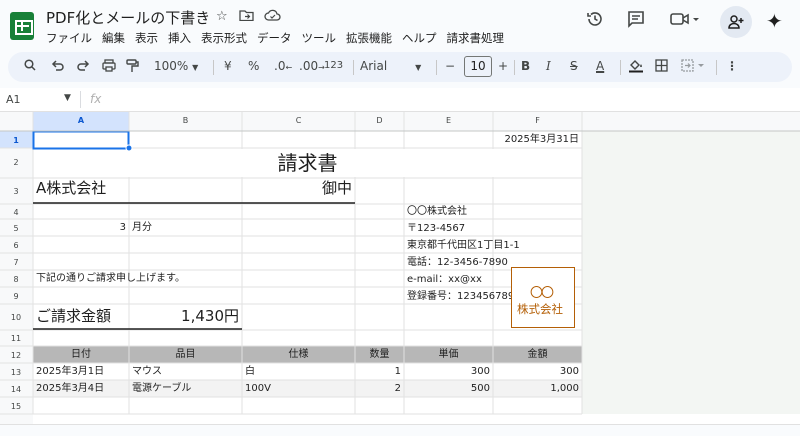 The height and width of the screenshot is (436, 800). I want to click on fill-color-icon, so click(636, 67).